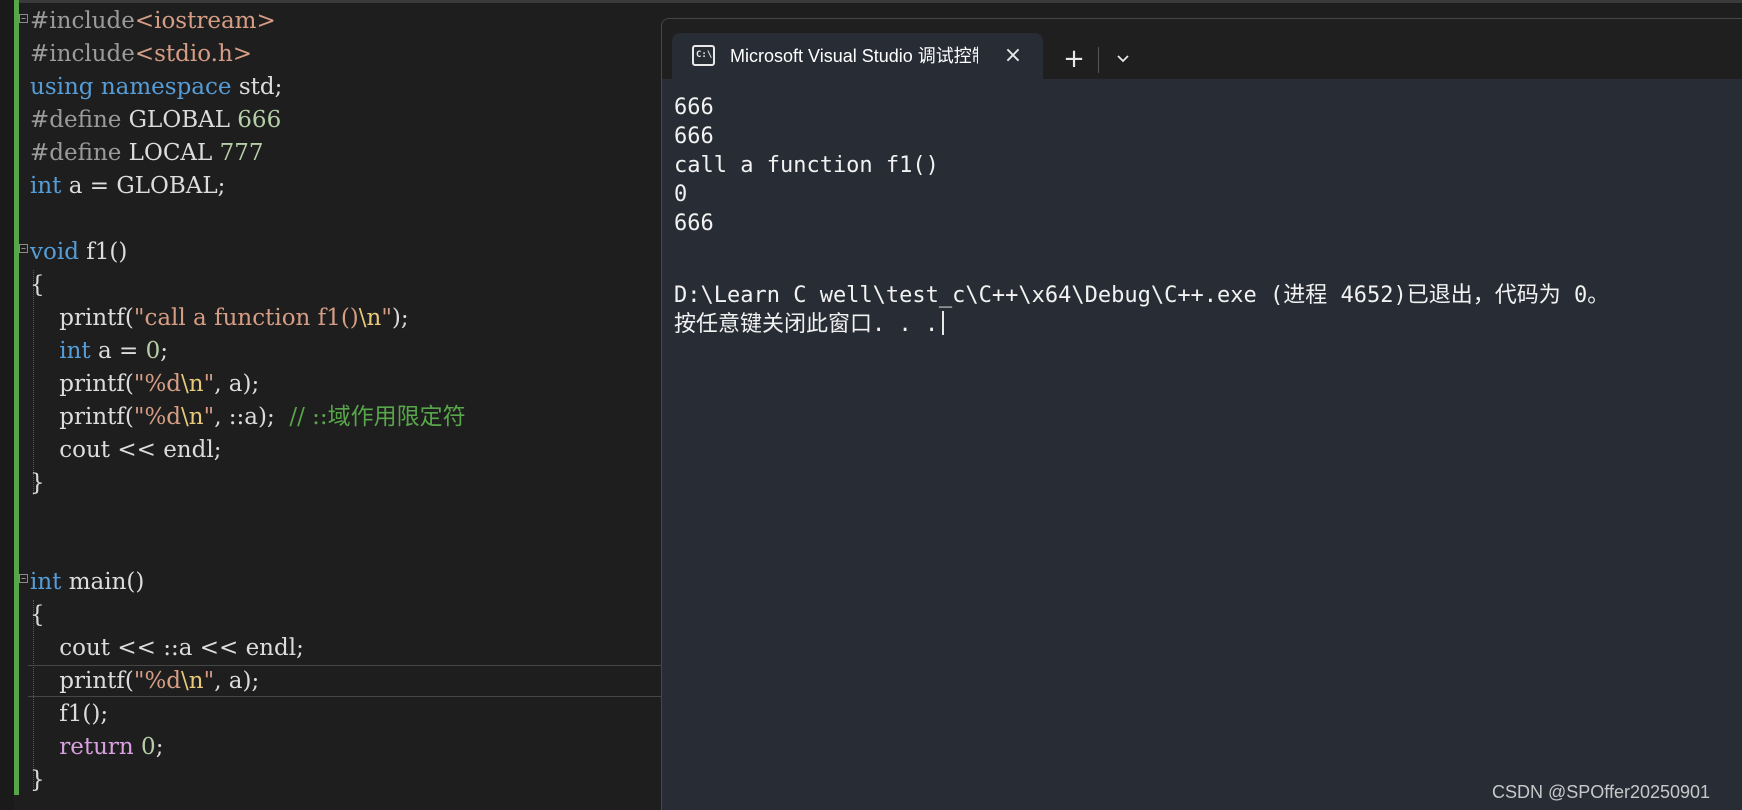  I want to click on editor-gutter, so click(7, 405).